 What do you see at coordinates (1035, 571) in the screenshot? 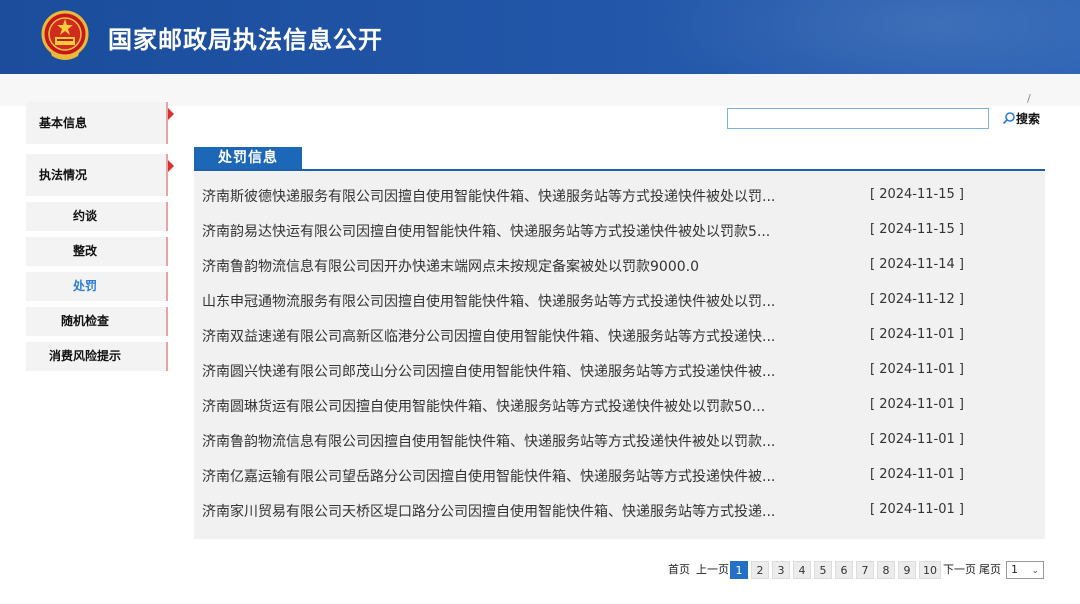
I see `chevron-down-icon: ⌄` at bounding box center [1035, 571].